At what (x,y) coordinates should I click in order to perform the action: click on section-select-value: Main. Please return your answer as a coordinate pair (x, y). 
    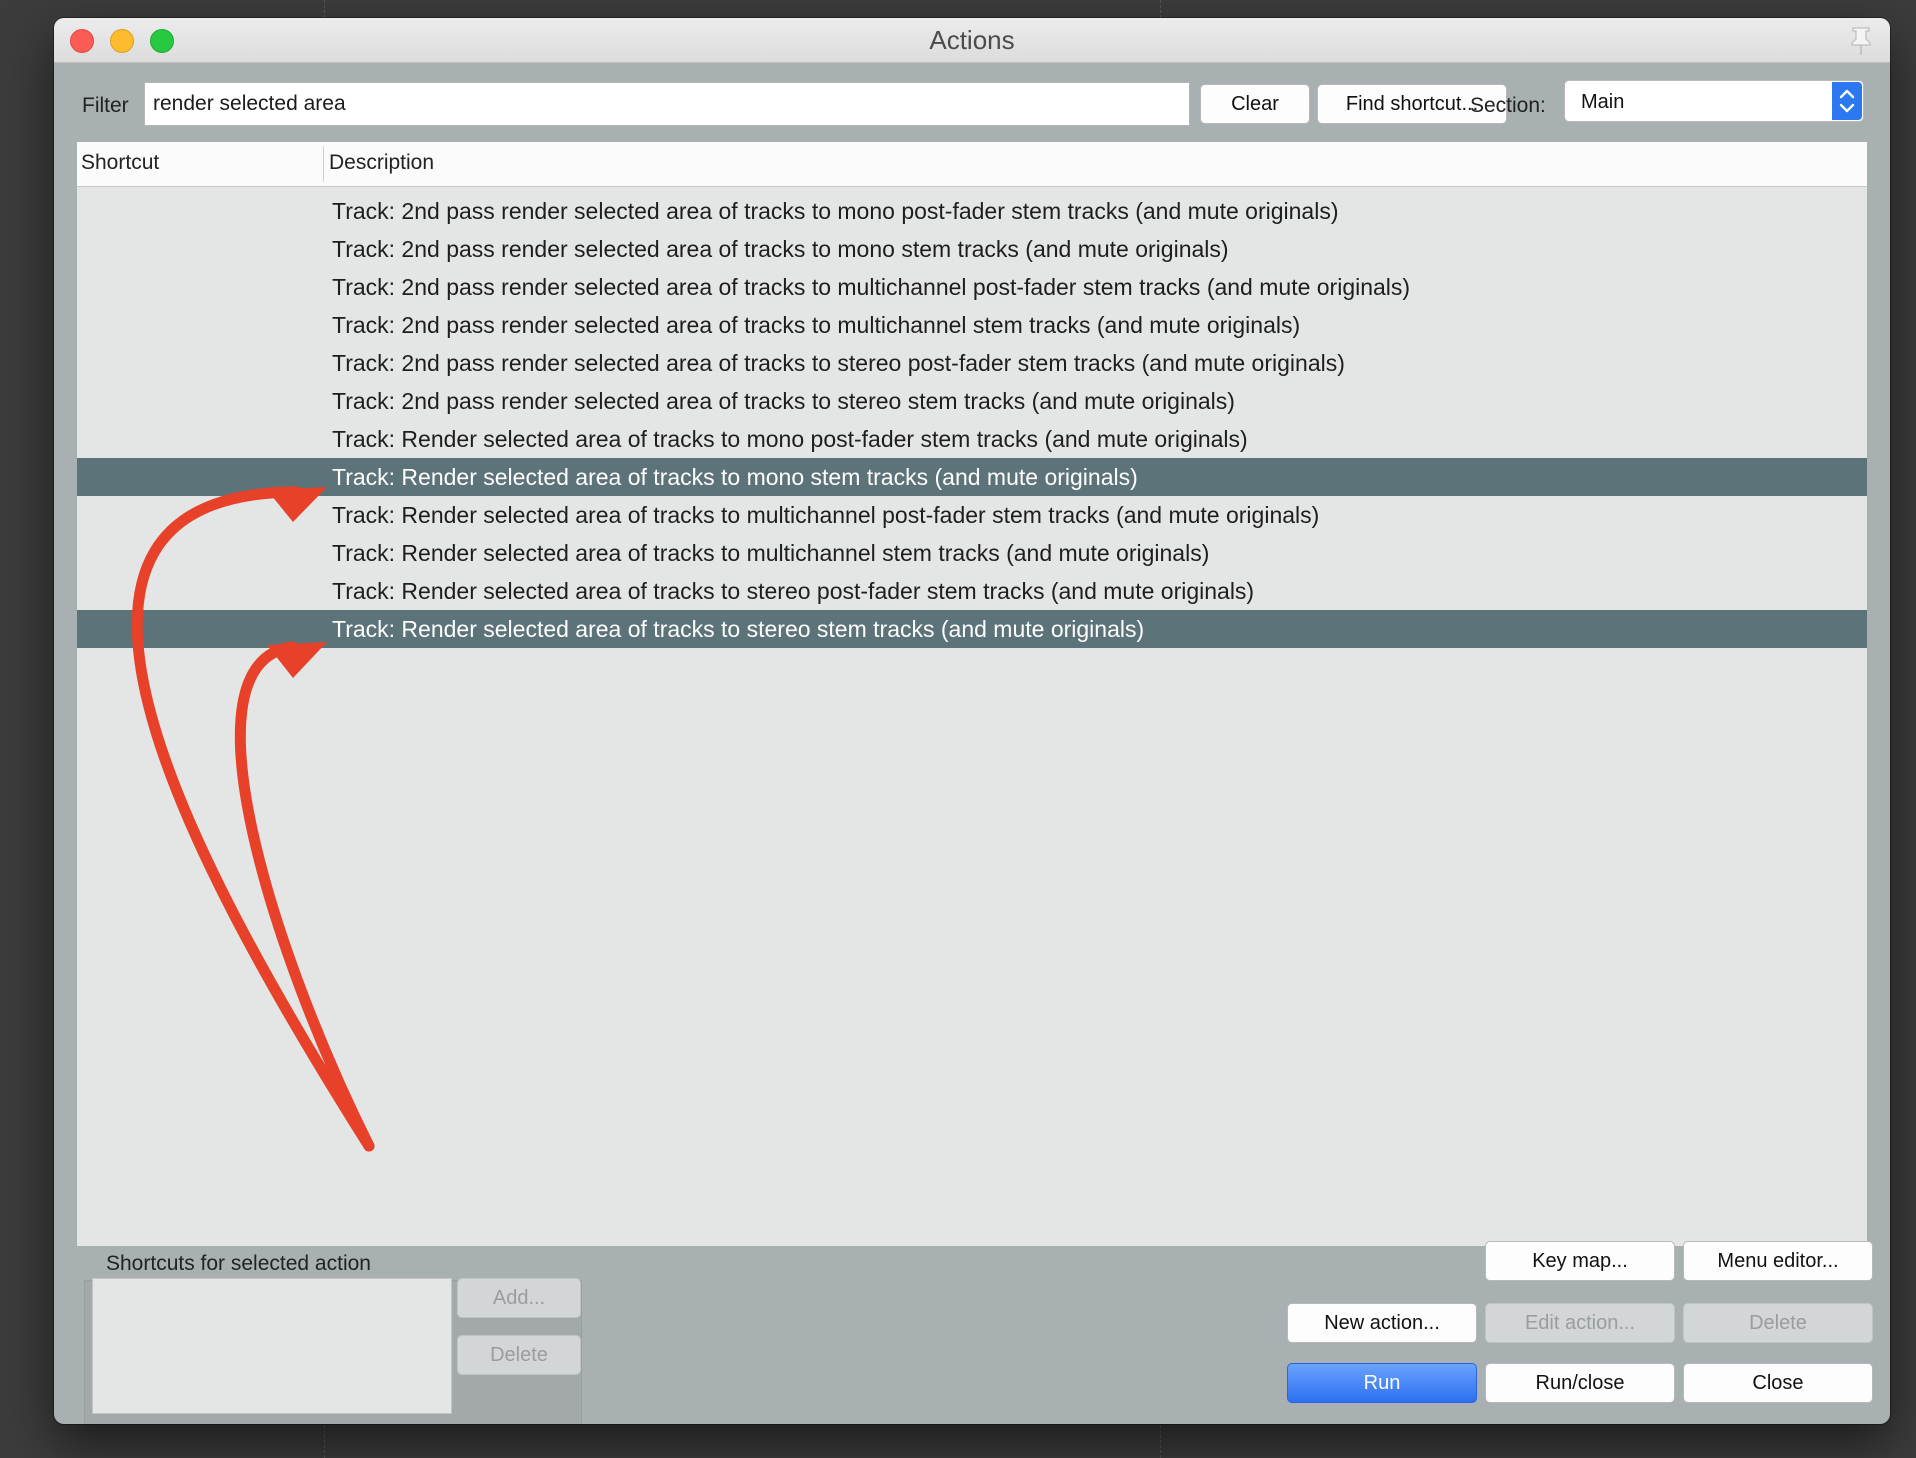
    Looking at the image, I should click on (1603, 102).